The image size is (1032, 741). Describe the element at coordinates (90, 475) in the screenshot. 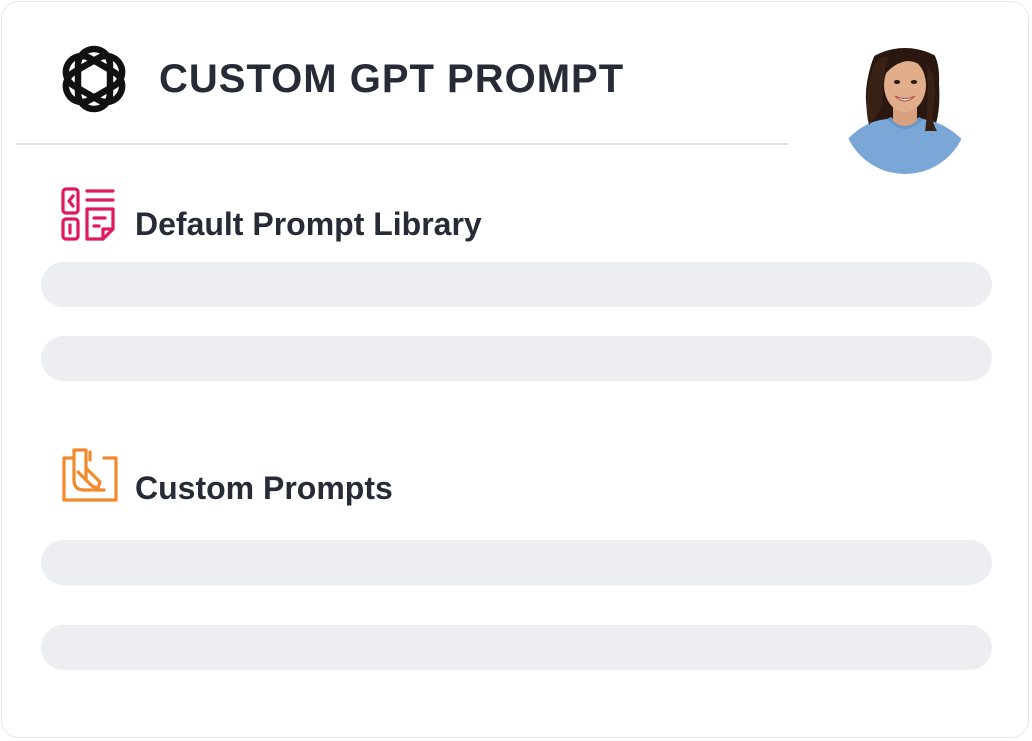

I see `custom-prompt-edit-icon` at that location.